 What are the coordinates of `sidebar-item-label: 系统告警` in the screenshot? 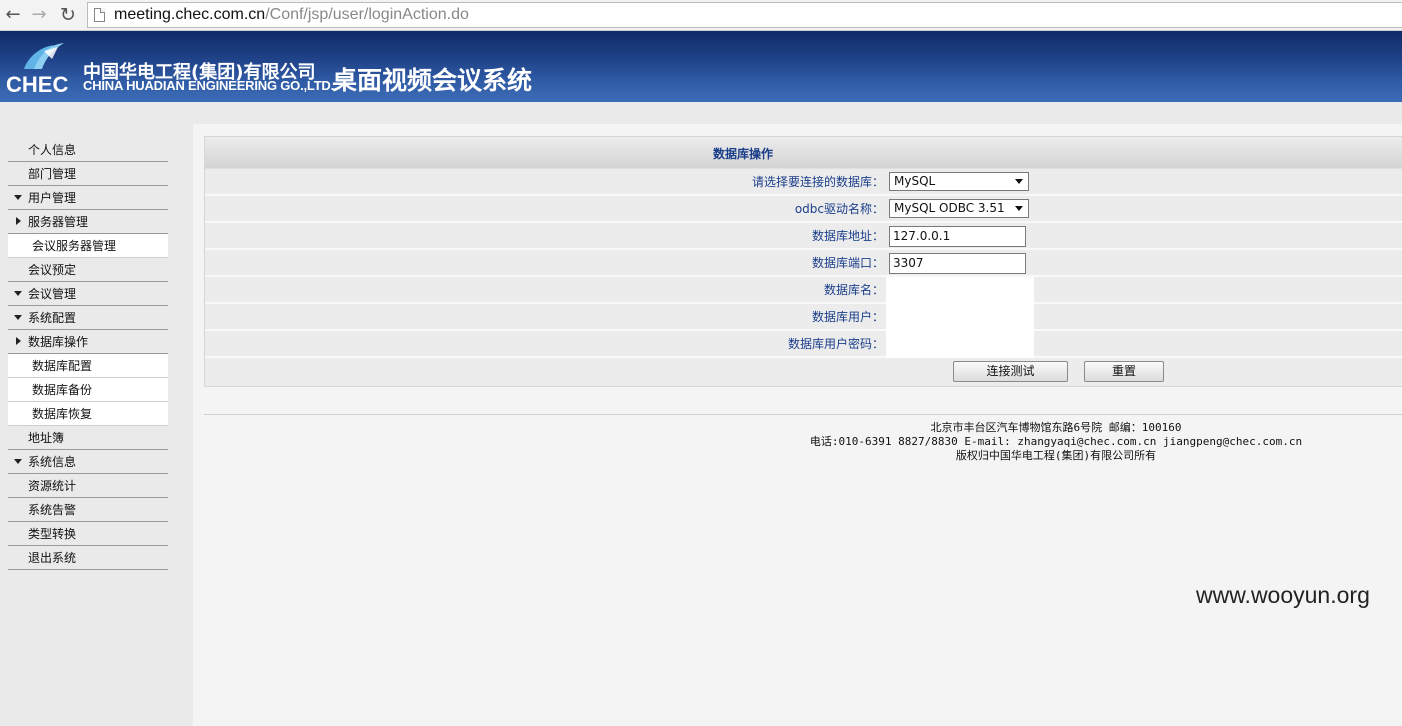 It's located at (52, 510).